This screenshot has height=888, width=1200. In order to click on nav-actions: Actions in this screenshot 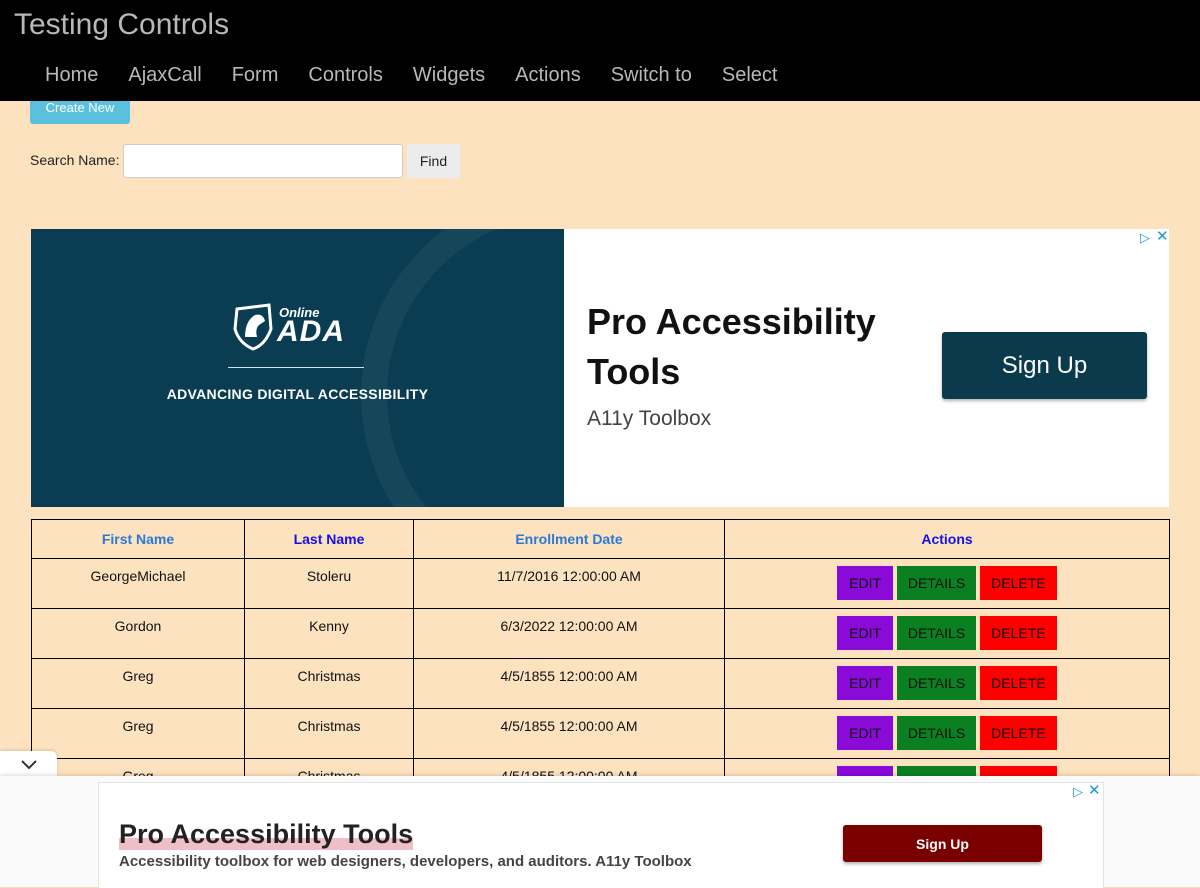, I will do `click(548, 75)`.